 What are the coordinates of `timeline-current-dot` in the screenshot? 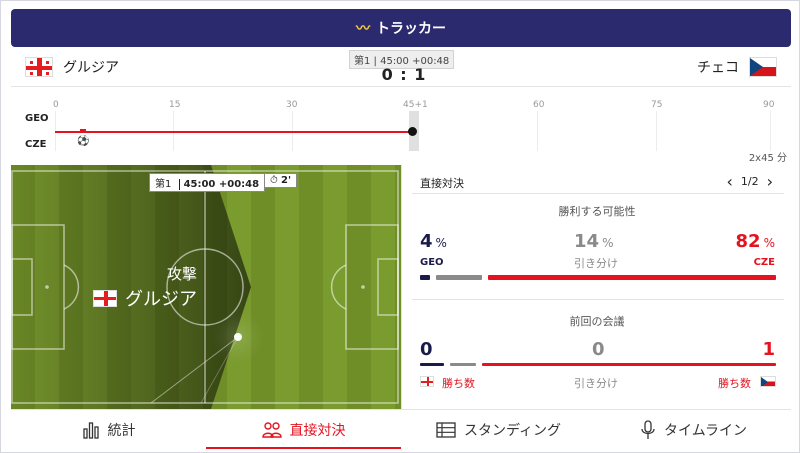 It's located at (412, 131).